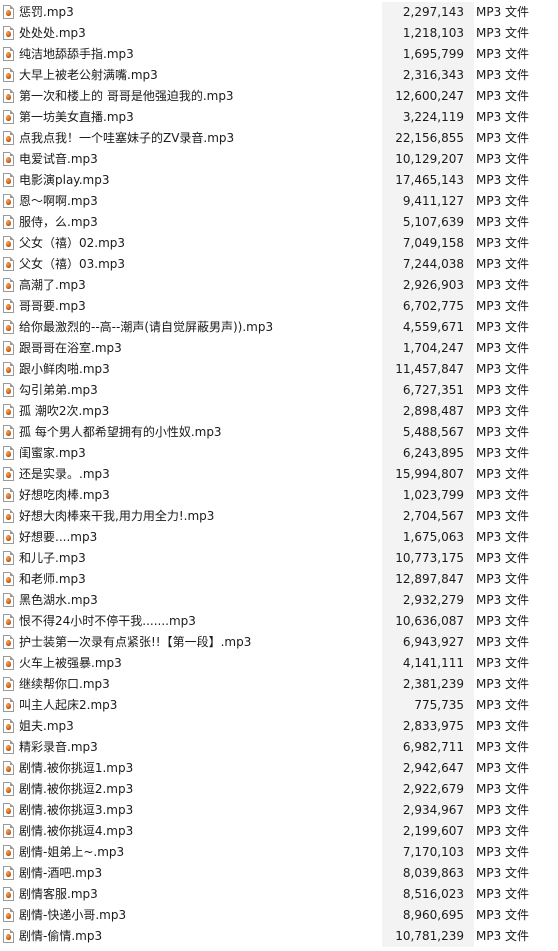  I want to click on file-name: 恨不得24小时不停干我.......mp3, so click(107, 621).